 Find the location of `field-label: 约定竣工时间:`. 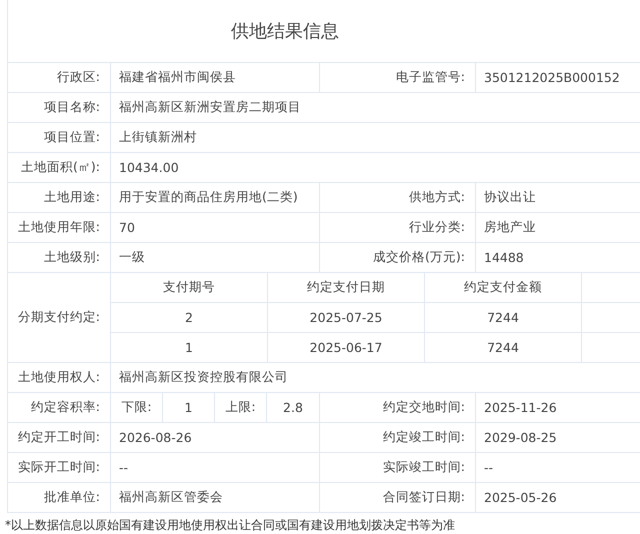

field-label: 约定竣工时间: is located at coordinates (397, 437).